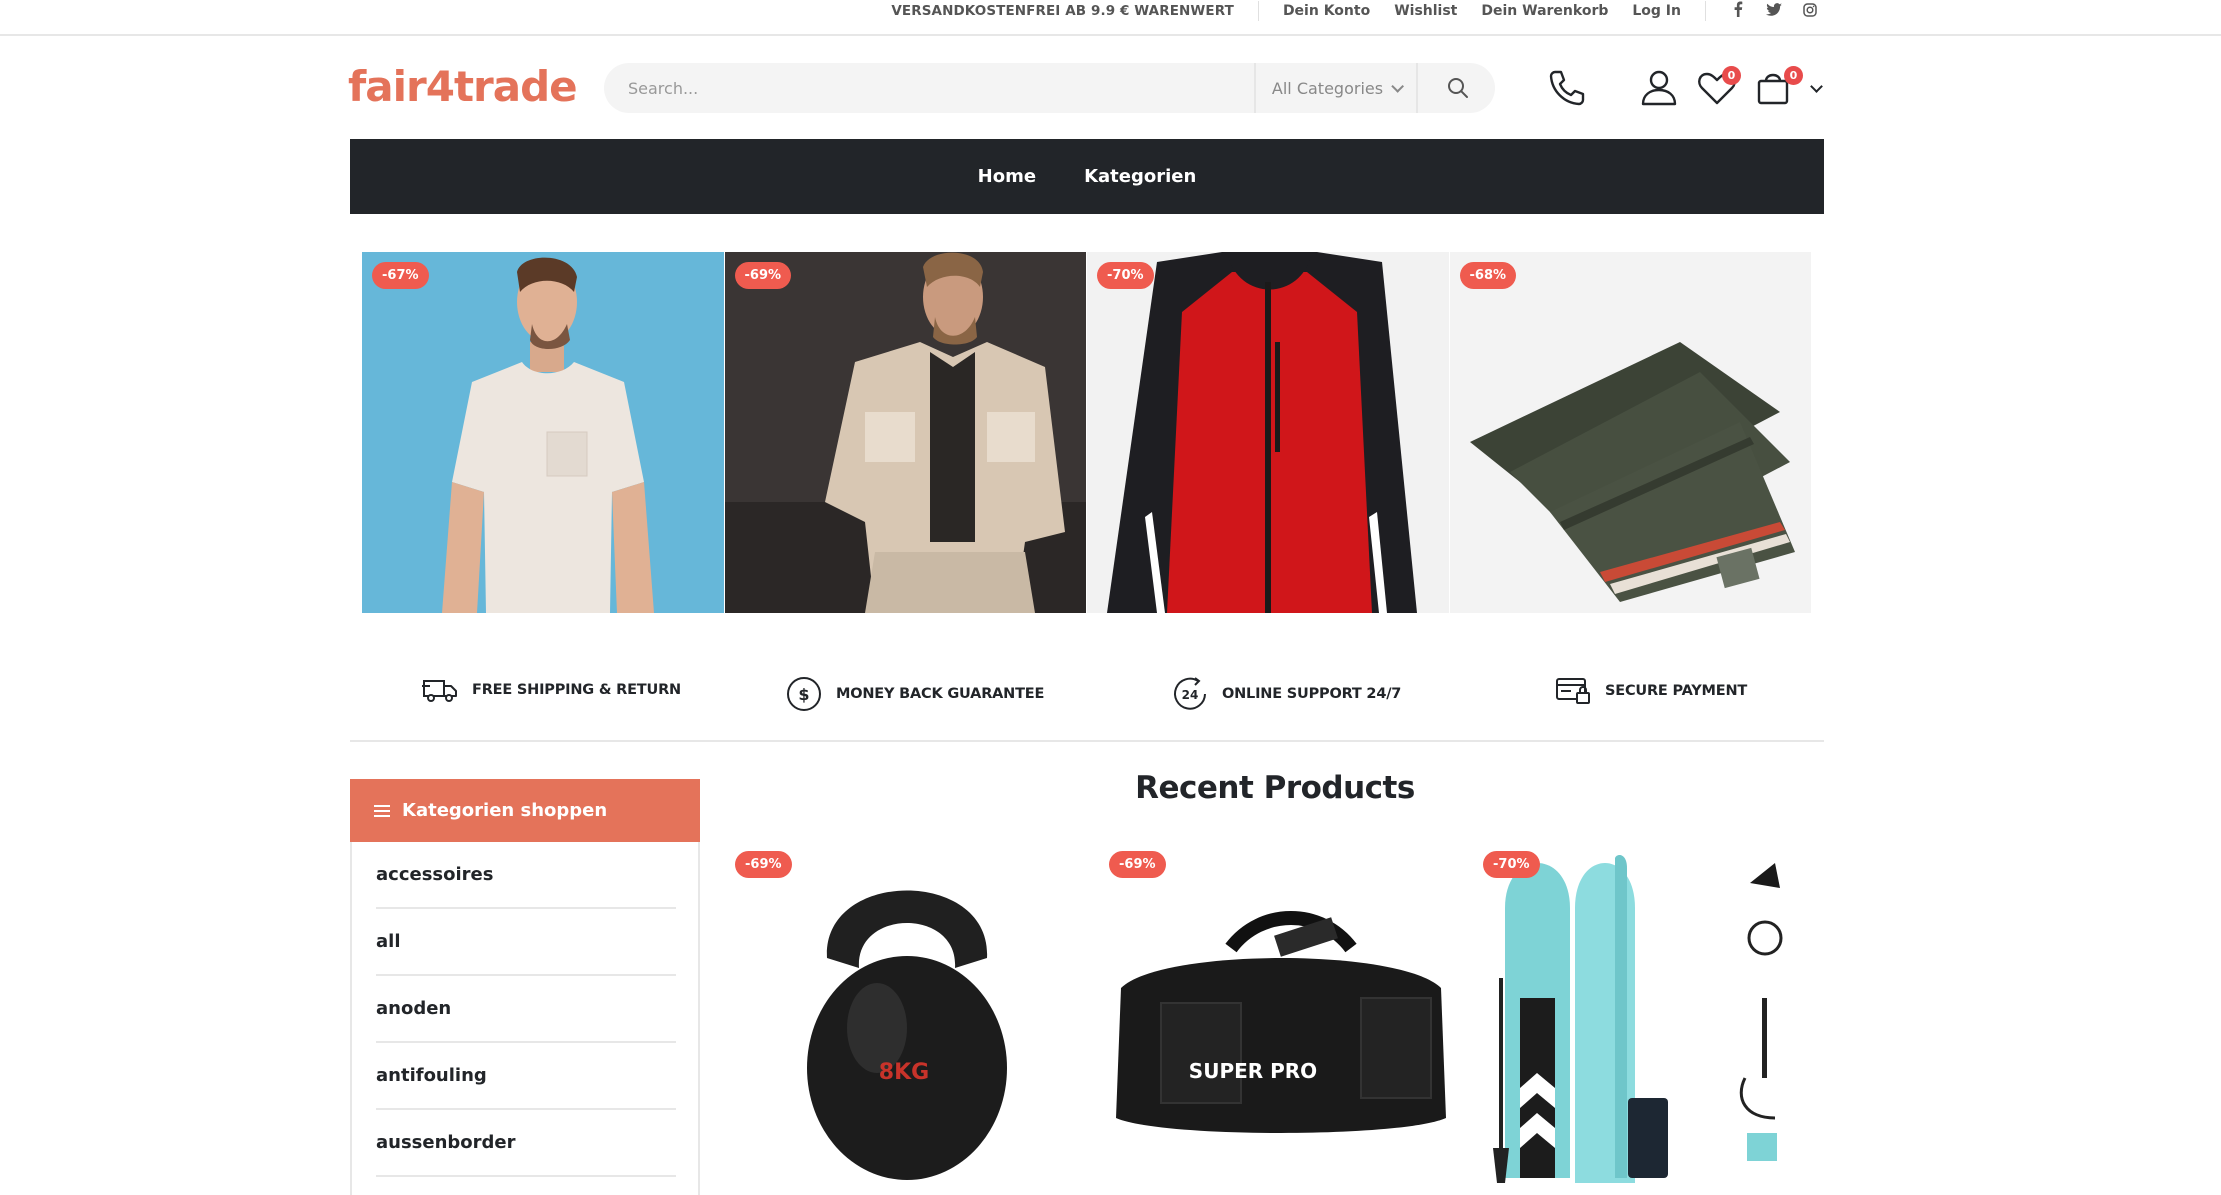 The width and height of the screenshot is (2221, 1195). What do you see at coordinates (1659, 88) in the screenshot?
I see `user-icon` at bounding box center [1659, 88].